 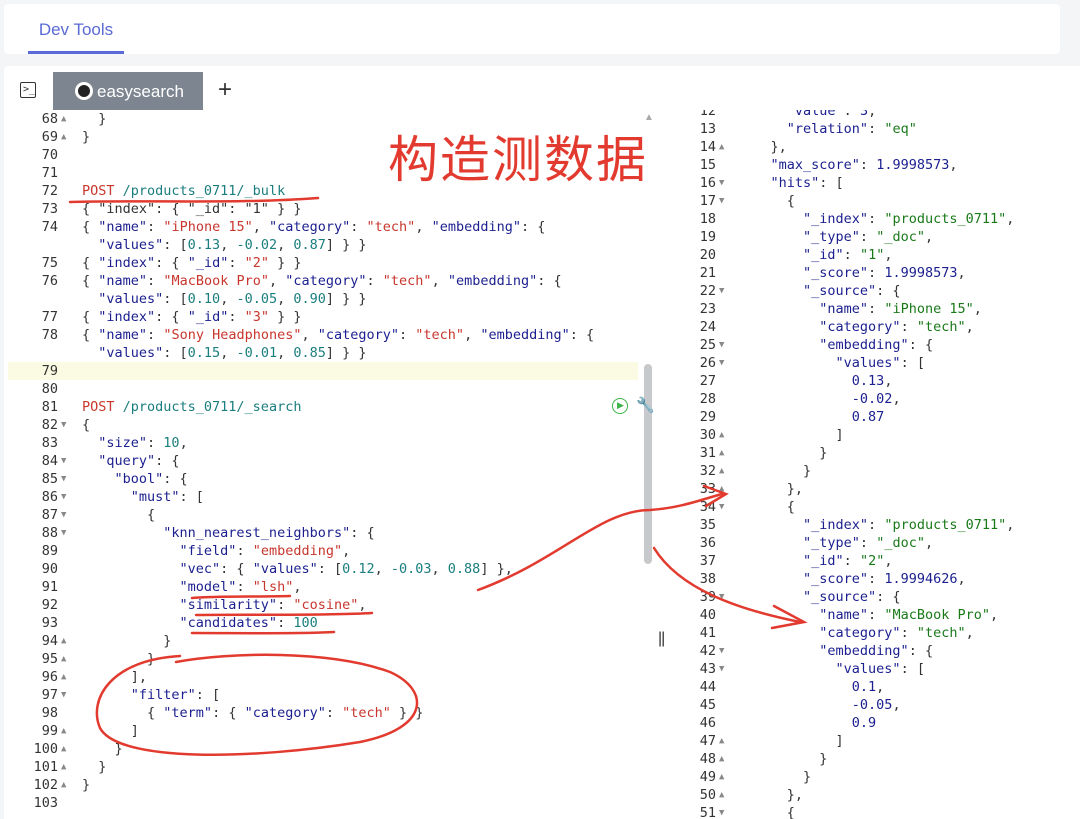 What do you see at coordinates (645, 405) in the screenshot?
I see `wrench-icon: 🔧` at bounding box center [645, 405].